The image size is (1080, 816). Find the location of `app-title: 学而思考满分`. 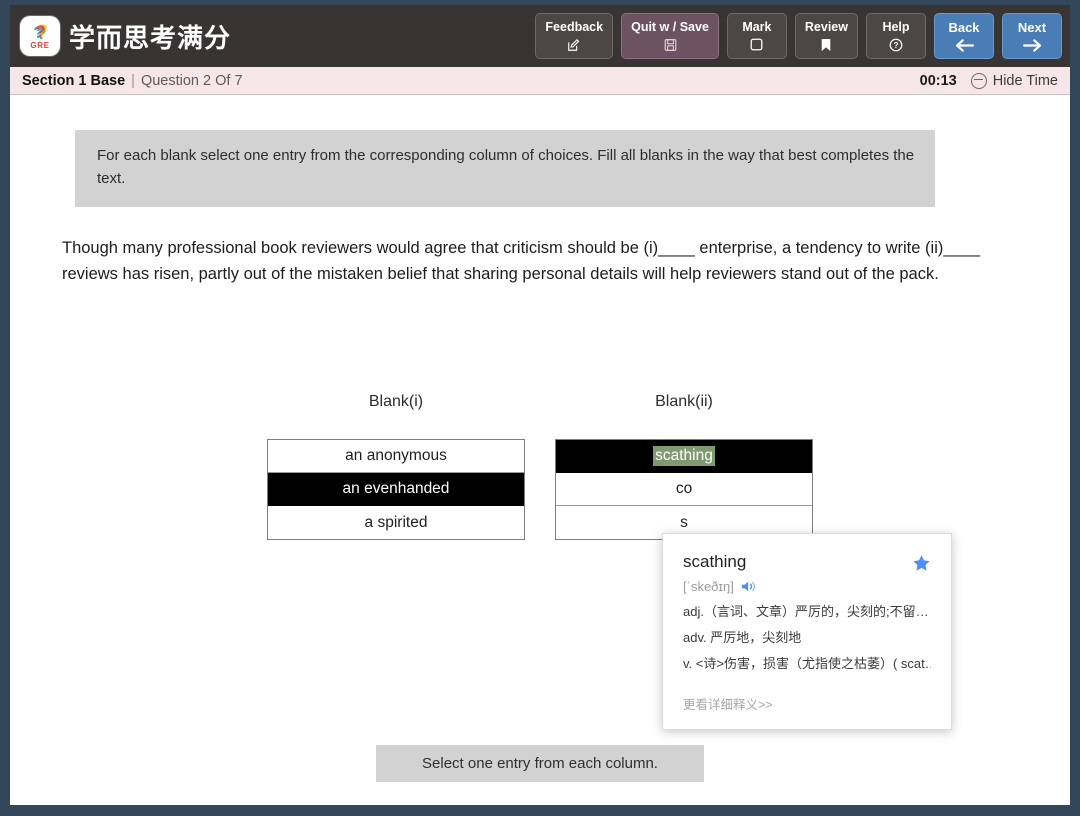

app-title: 学而思考满分 is located at coordinates (150, 37).